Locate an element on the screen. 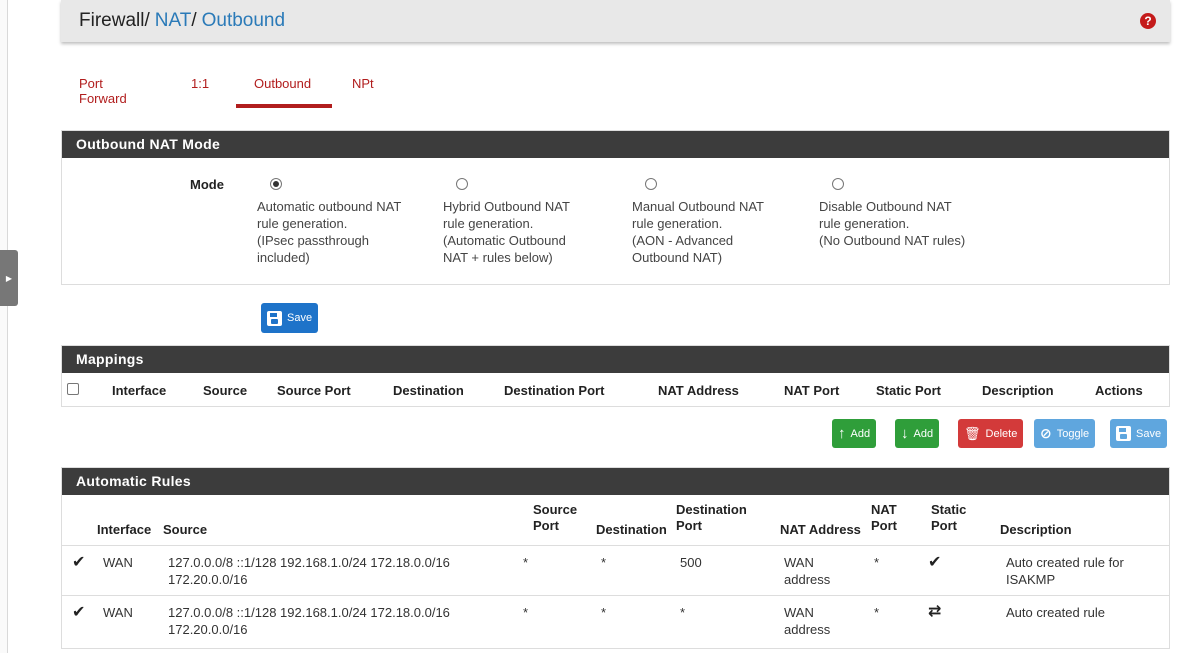 This screenshot has width=1188, height=653. save-mode-button: Save is located at coordinates (290, 318).